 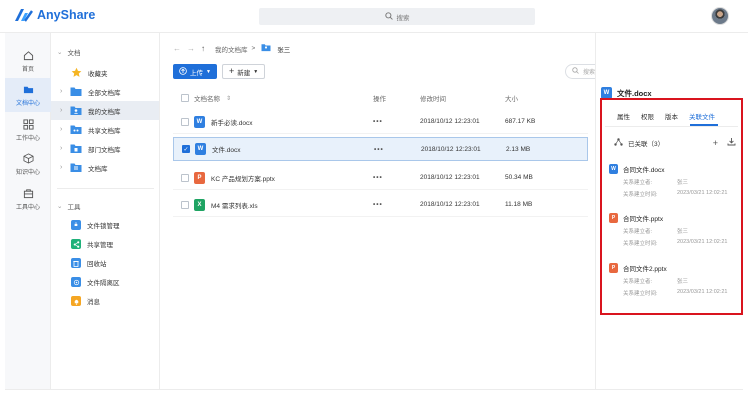 I want to click on related-files-header: 已关联（3） +, so click(x=675, y=142).